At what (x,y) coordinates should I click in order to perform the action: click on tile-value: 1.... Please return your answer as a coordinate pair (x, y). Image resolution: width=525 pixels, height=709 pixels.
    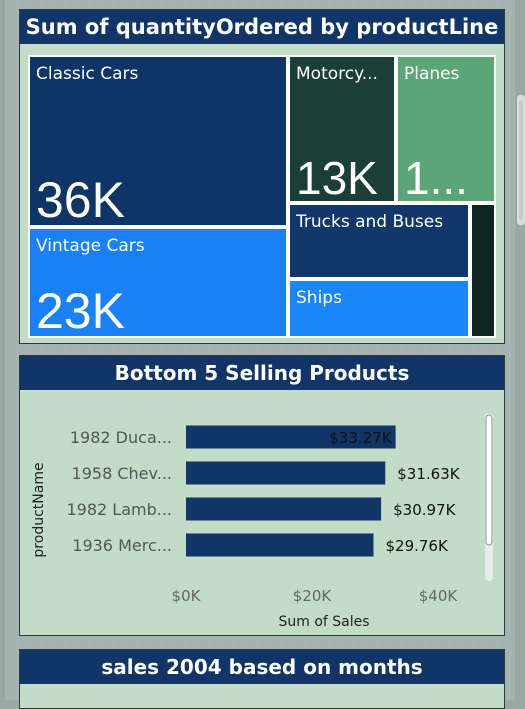
    Looking at the image, I should click on (436, 177).